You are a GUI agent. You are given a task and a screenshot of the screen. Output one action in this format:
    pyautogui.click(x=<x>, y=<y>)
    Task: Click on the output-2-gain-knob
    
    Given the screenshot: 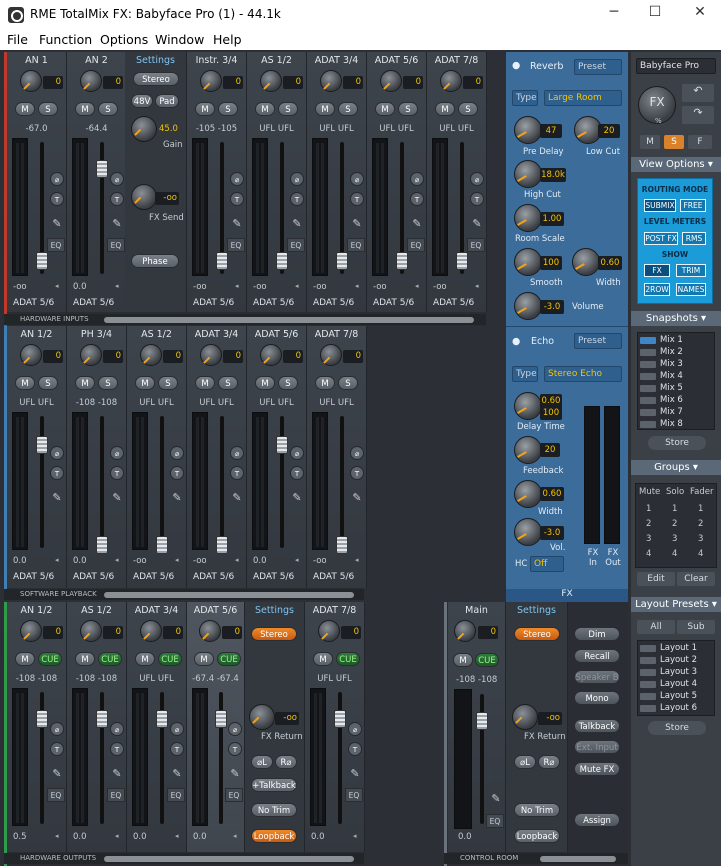 What is the action you would take?
    pyautogui.click(x=91, y=631)
    